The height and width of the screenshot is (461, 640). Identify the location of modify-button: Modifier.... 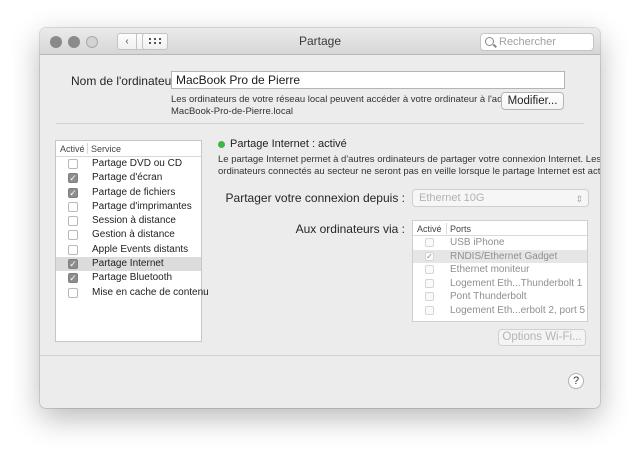
(532, 101).